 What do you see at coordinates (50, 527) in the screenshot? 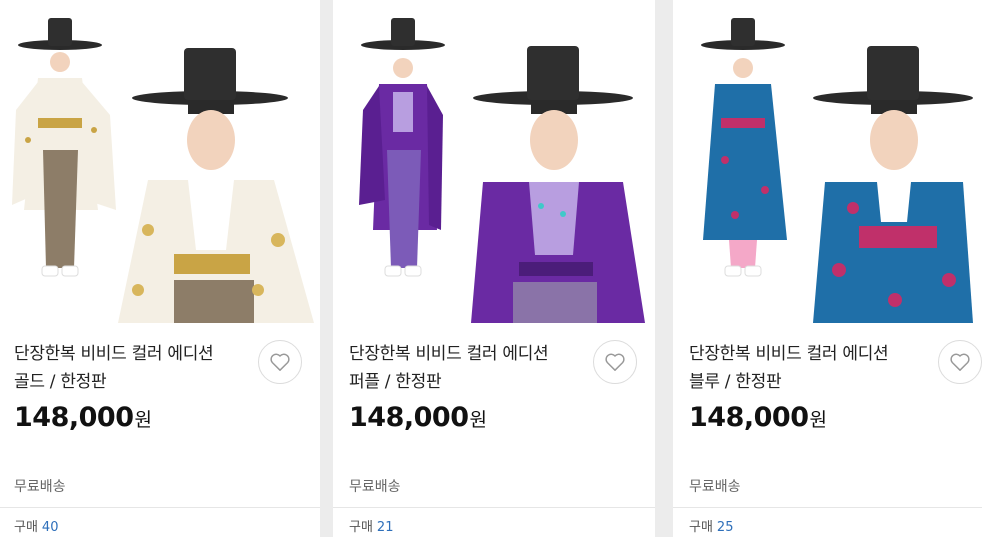
I see `purchase-count-value: 40` at bounding box center [50, 527].